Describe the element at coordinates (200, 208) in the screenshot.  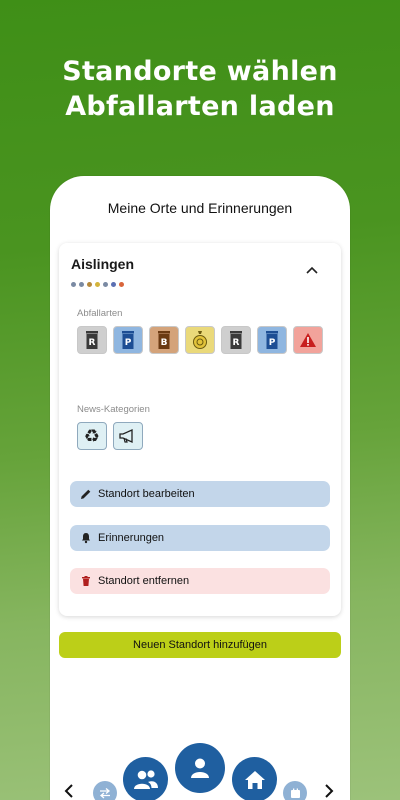
I see `page-title: Meine Orte und Erinnerungen` at that location.